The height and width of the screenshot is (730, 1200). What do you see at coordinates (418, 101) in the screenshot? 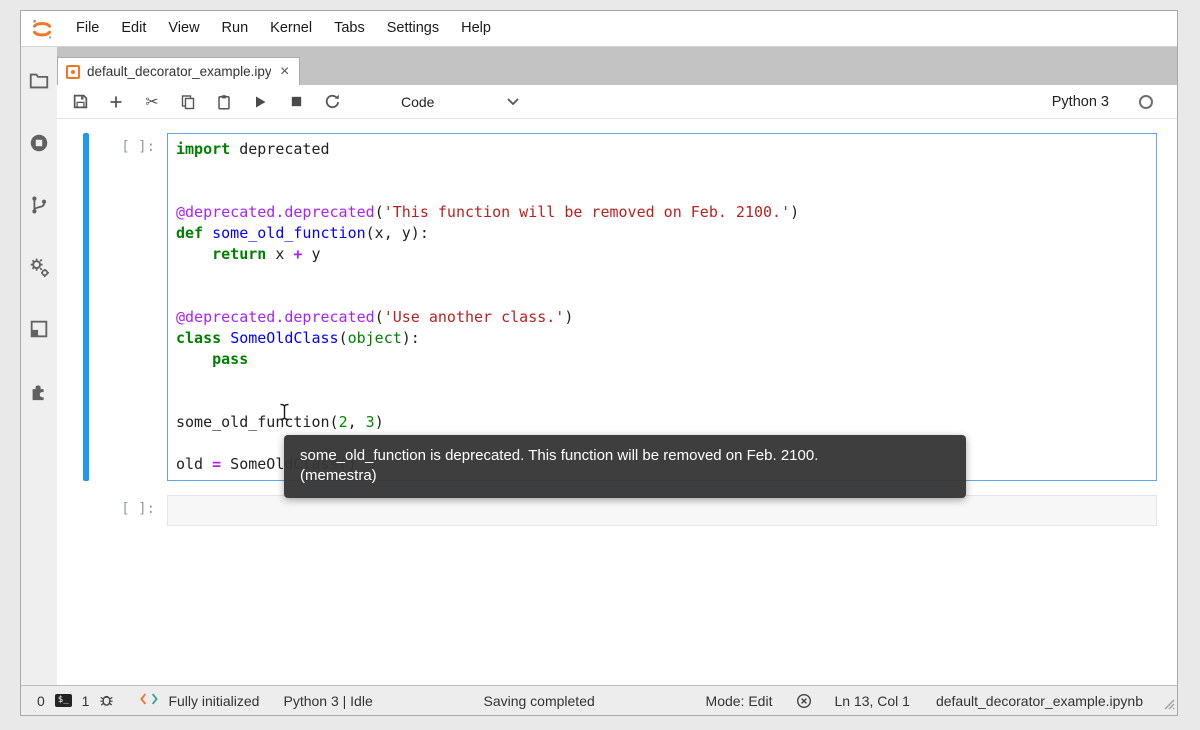
I see `cell-type-value: Code` at bounding box center [418, 101].